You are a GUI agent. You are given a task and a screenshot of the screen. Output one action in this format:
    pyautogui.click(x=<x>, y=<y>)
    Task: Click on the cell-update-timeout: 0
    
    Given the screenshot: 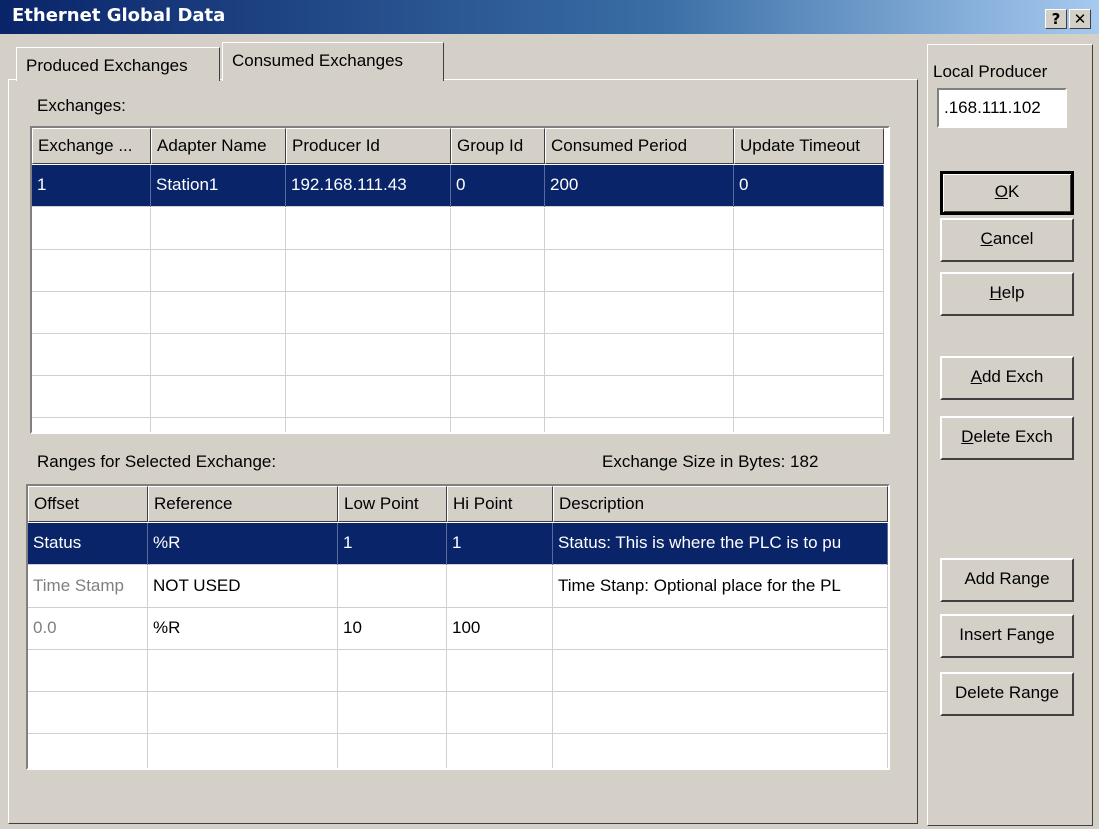 What is the action you would take?
    pyautogui.click(x=809, y=186)
    